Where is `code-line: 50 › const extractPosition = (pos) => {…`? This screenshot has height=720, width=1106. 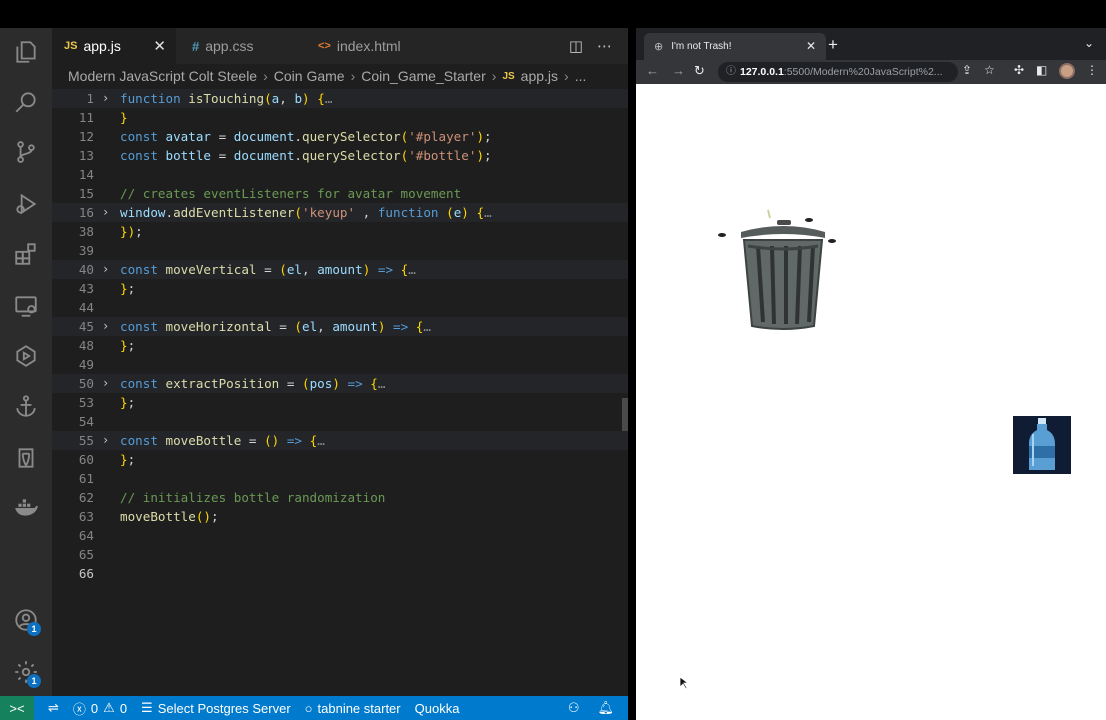 code-line: 50 › const extractPosition = (pos) => {… is located at coordinates (340, 383).